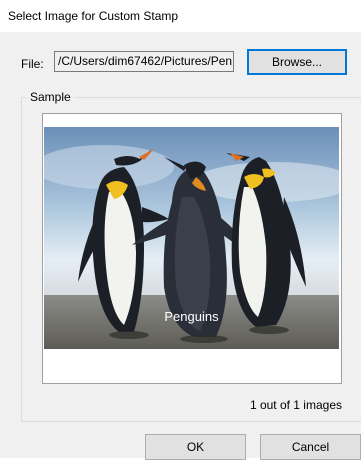  What do you see at coordinates (191, 316) in the screenshot?
I see `image-caption: Penguins` at bounding box center [191, 316].